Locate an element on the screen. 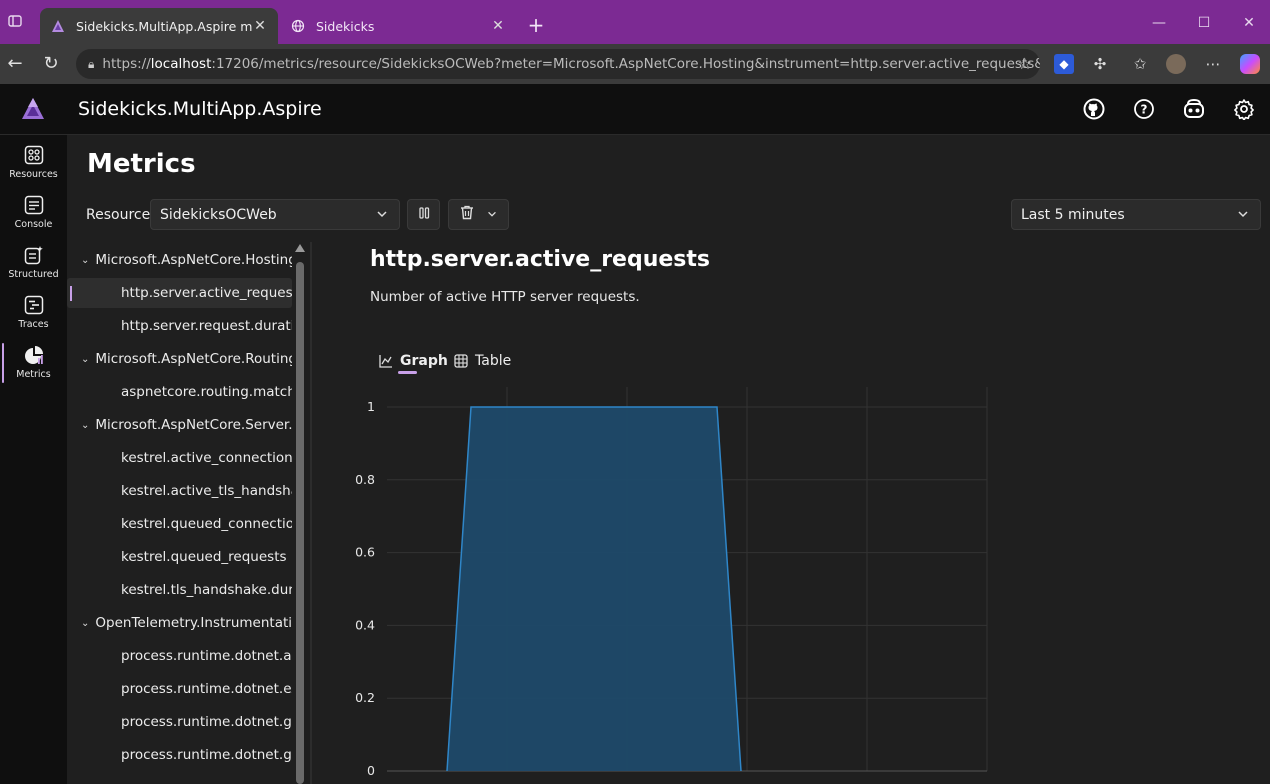  tree-item-label: kestrel.tls_handshake.duration is located at coordinates (206, 590).